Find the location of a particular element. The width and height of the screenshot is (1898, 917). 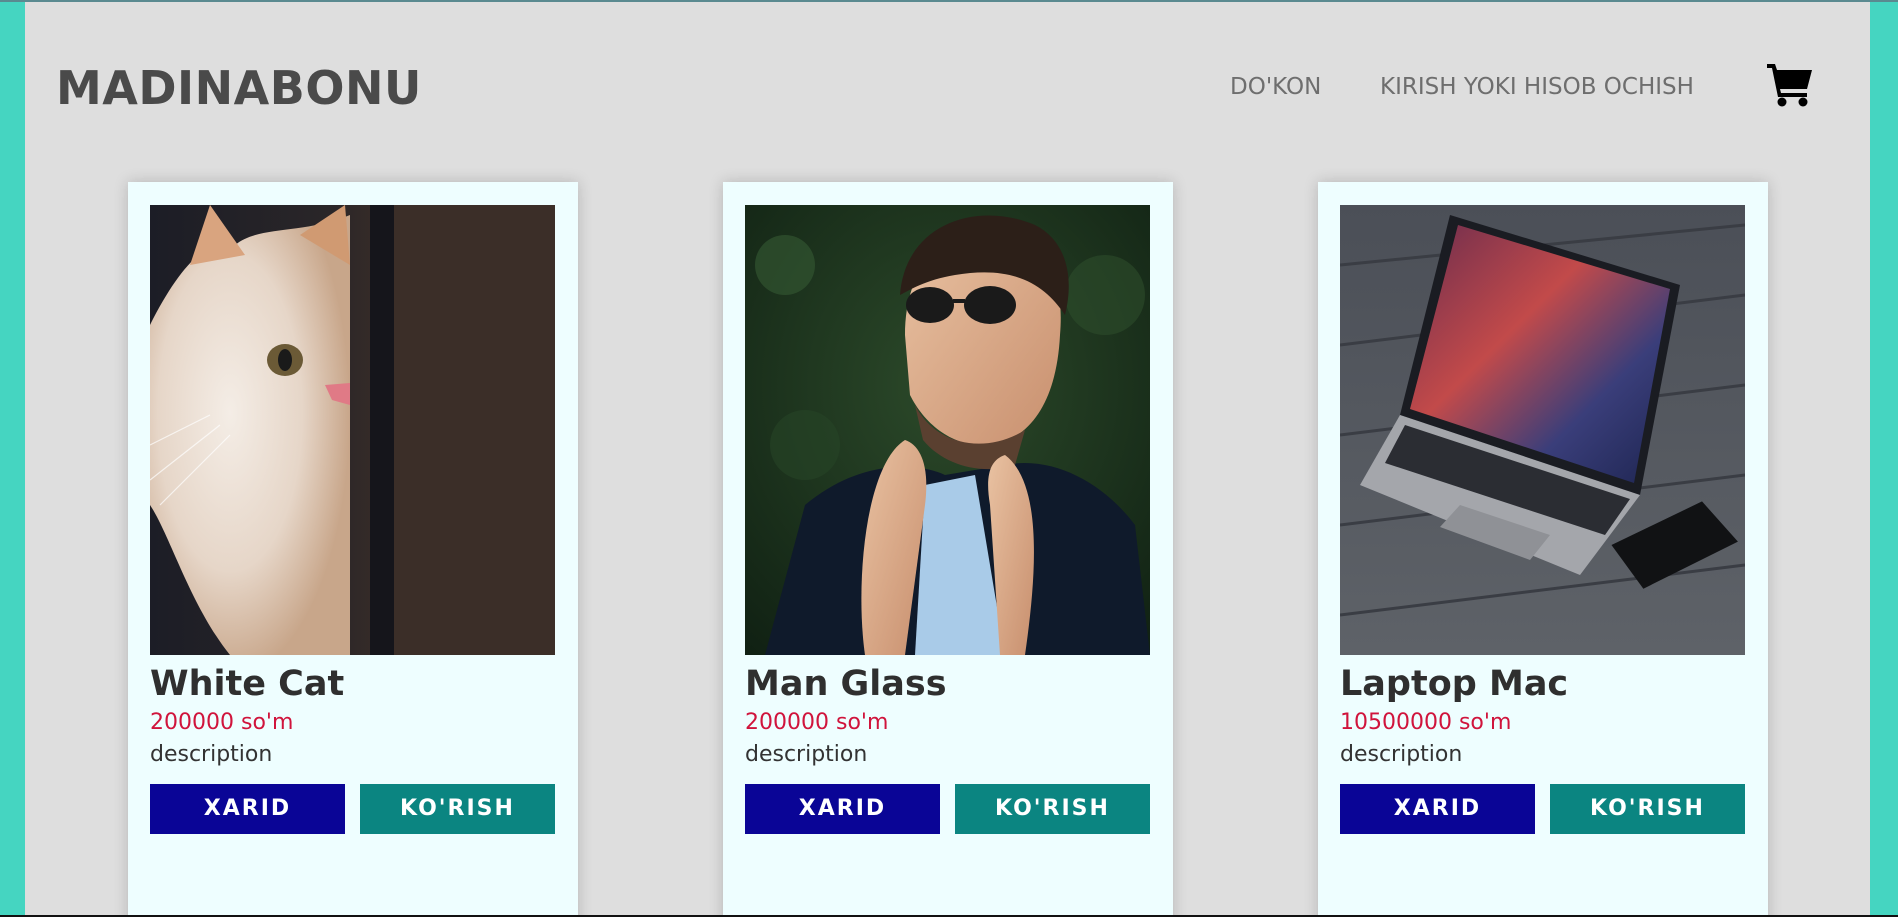

product-image-man-glass is located at coordinates (947, 430).